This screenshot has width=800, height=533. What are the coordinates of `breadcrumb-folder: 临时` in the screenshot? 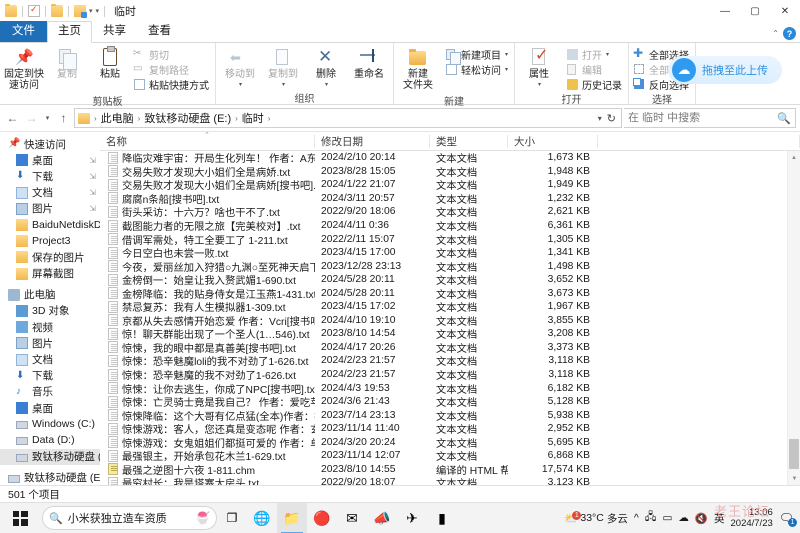 It's located at (253, 118).